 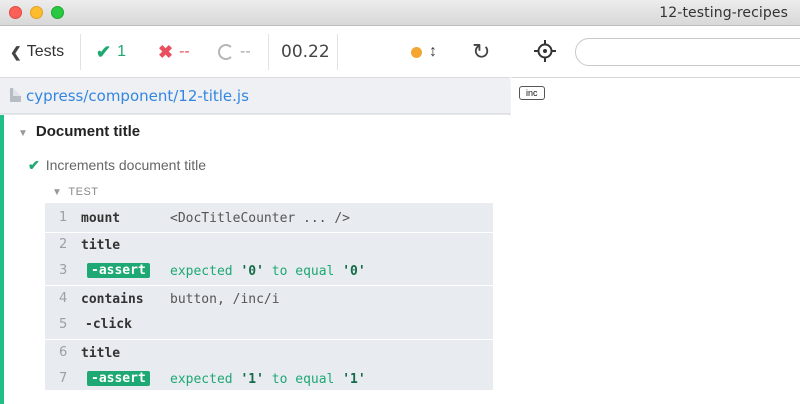 I want to click on window-titlebar: 12-testing-recipes, so click(x=400, y=13).